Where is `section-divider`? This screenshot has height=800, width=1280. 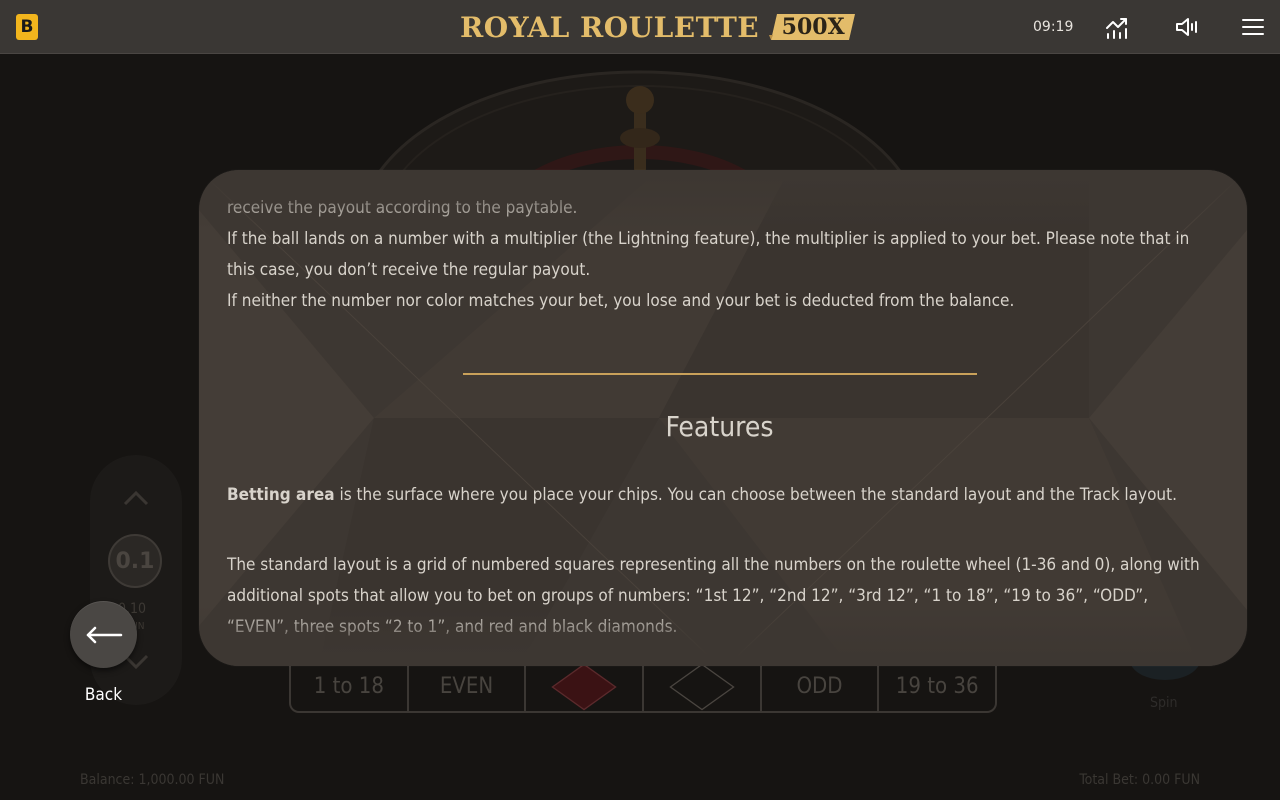 section-divider is located at coordinates (720, 374).